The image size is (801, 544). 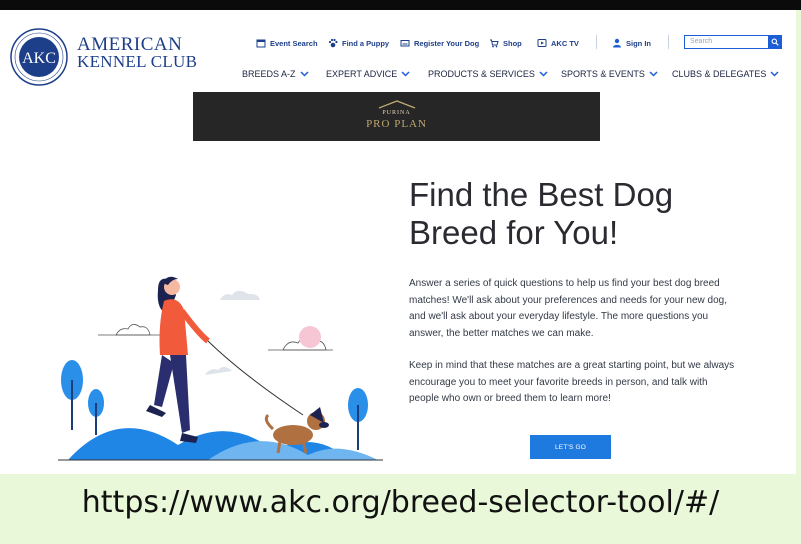 I want to click on purina-roof-icon, so click(x=397, y=104).